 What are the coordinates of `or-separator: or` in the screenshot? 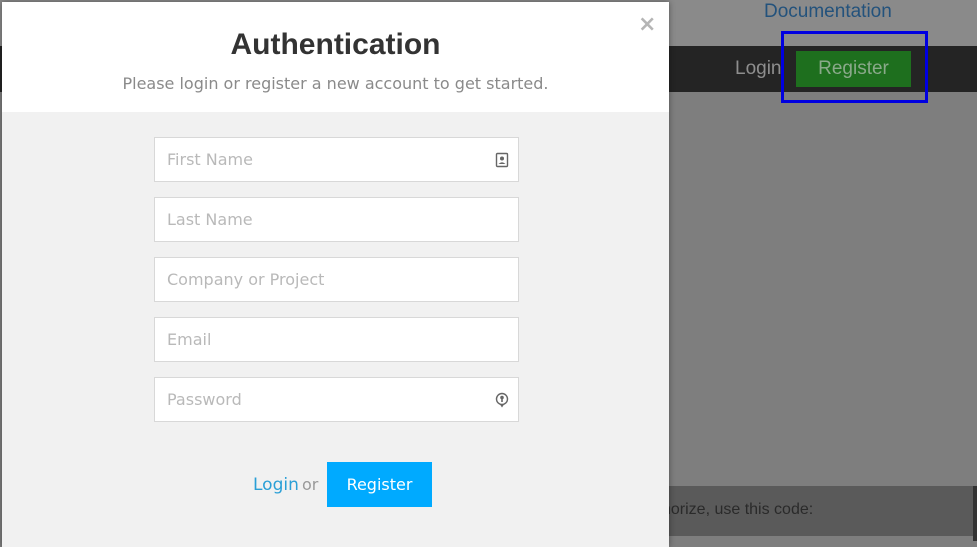 It's located at (310, 484).